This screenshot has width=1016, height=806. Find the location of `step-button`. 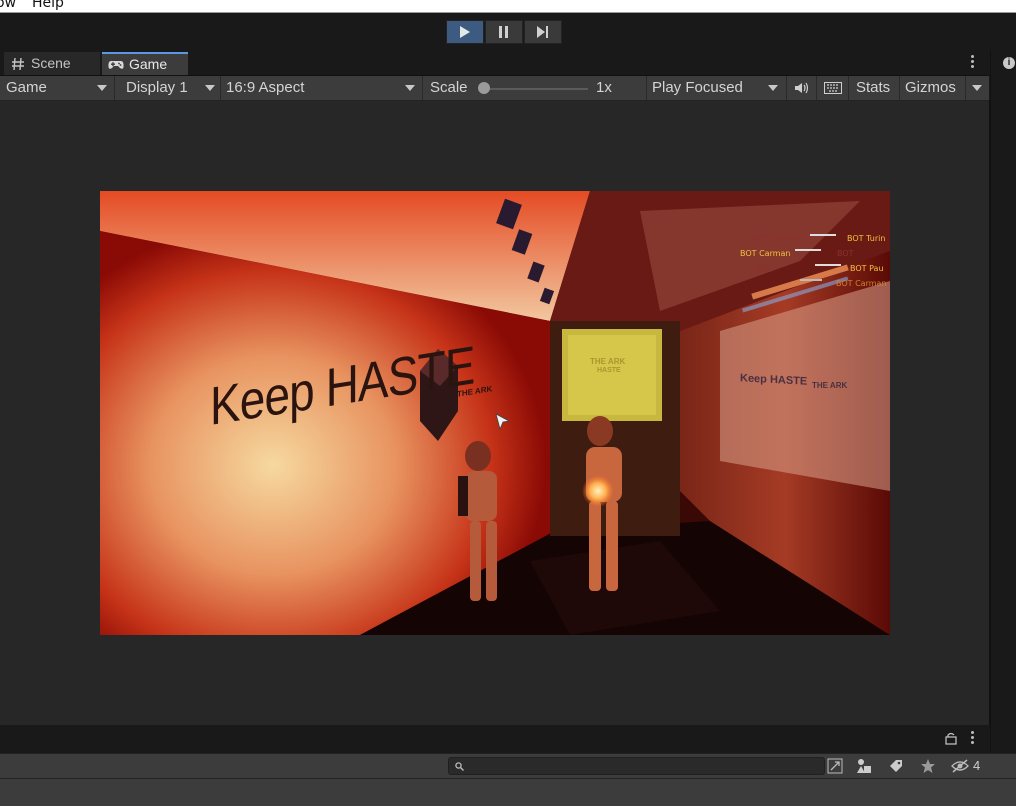

step-button is located at coordinates (543, 32).